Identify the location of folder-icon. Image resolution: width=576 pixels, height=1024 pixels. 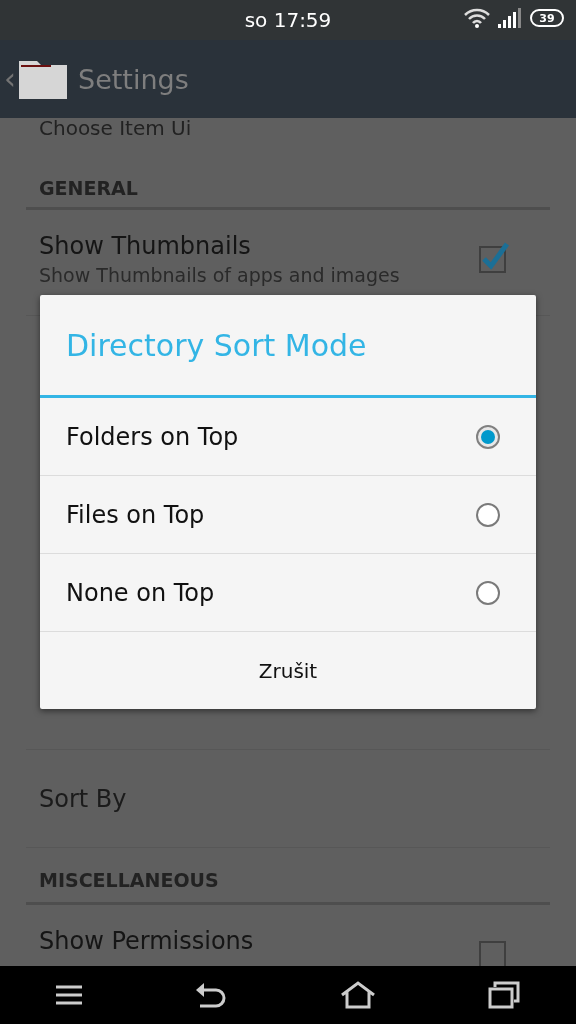
(43, 79).